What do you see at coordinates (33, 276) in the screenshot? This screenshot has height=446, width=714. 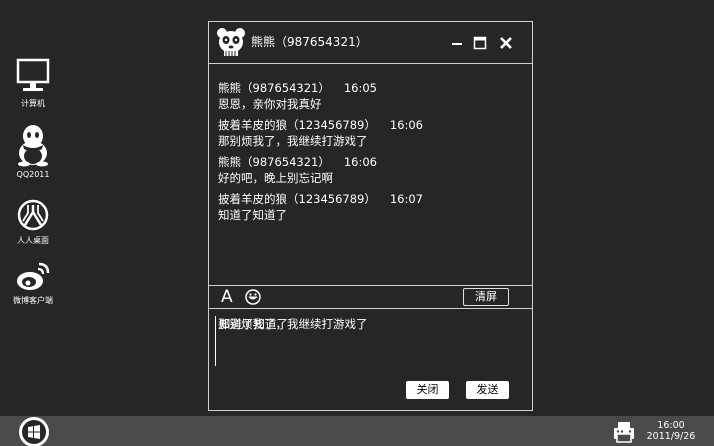 I see `weibo-icon` at bounding box center [33, 276].